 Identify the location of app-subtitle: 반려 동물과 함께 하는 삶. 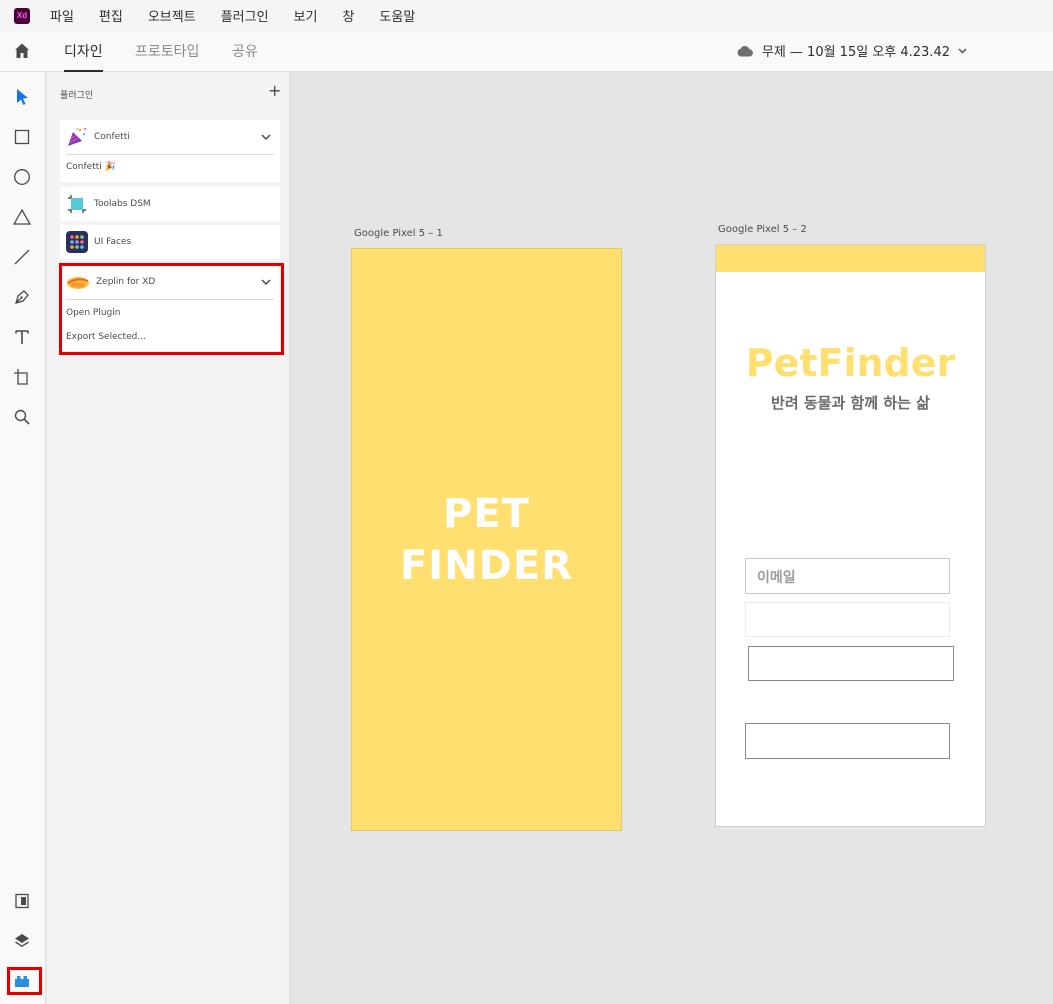
(850, 403).